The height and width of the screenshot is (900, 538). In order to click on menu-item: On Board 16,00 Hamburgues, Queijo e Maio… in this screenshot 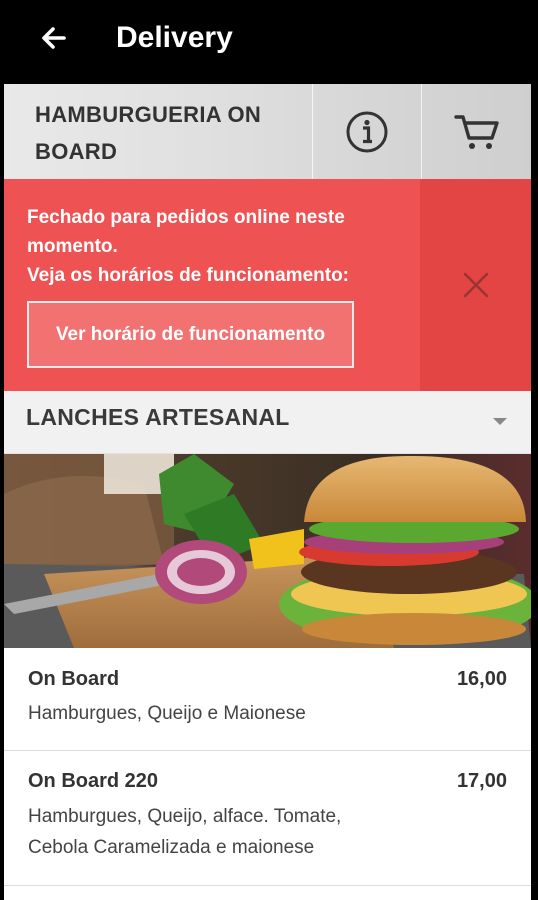, I will do `click(267, 699)`.